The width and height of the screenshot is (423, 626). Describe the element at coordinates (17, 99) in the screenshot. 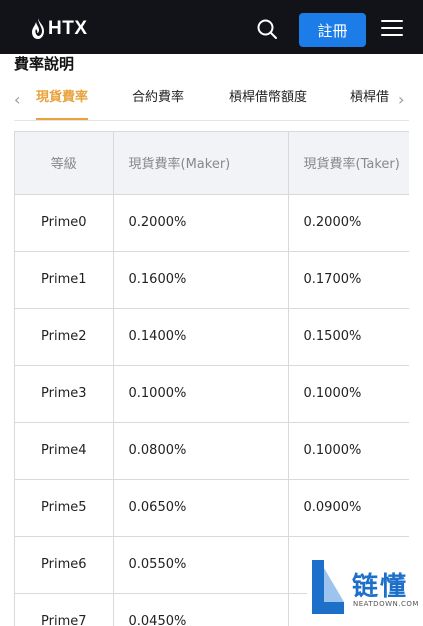

I see `chevron-left-icon: ‹` at that location.